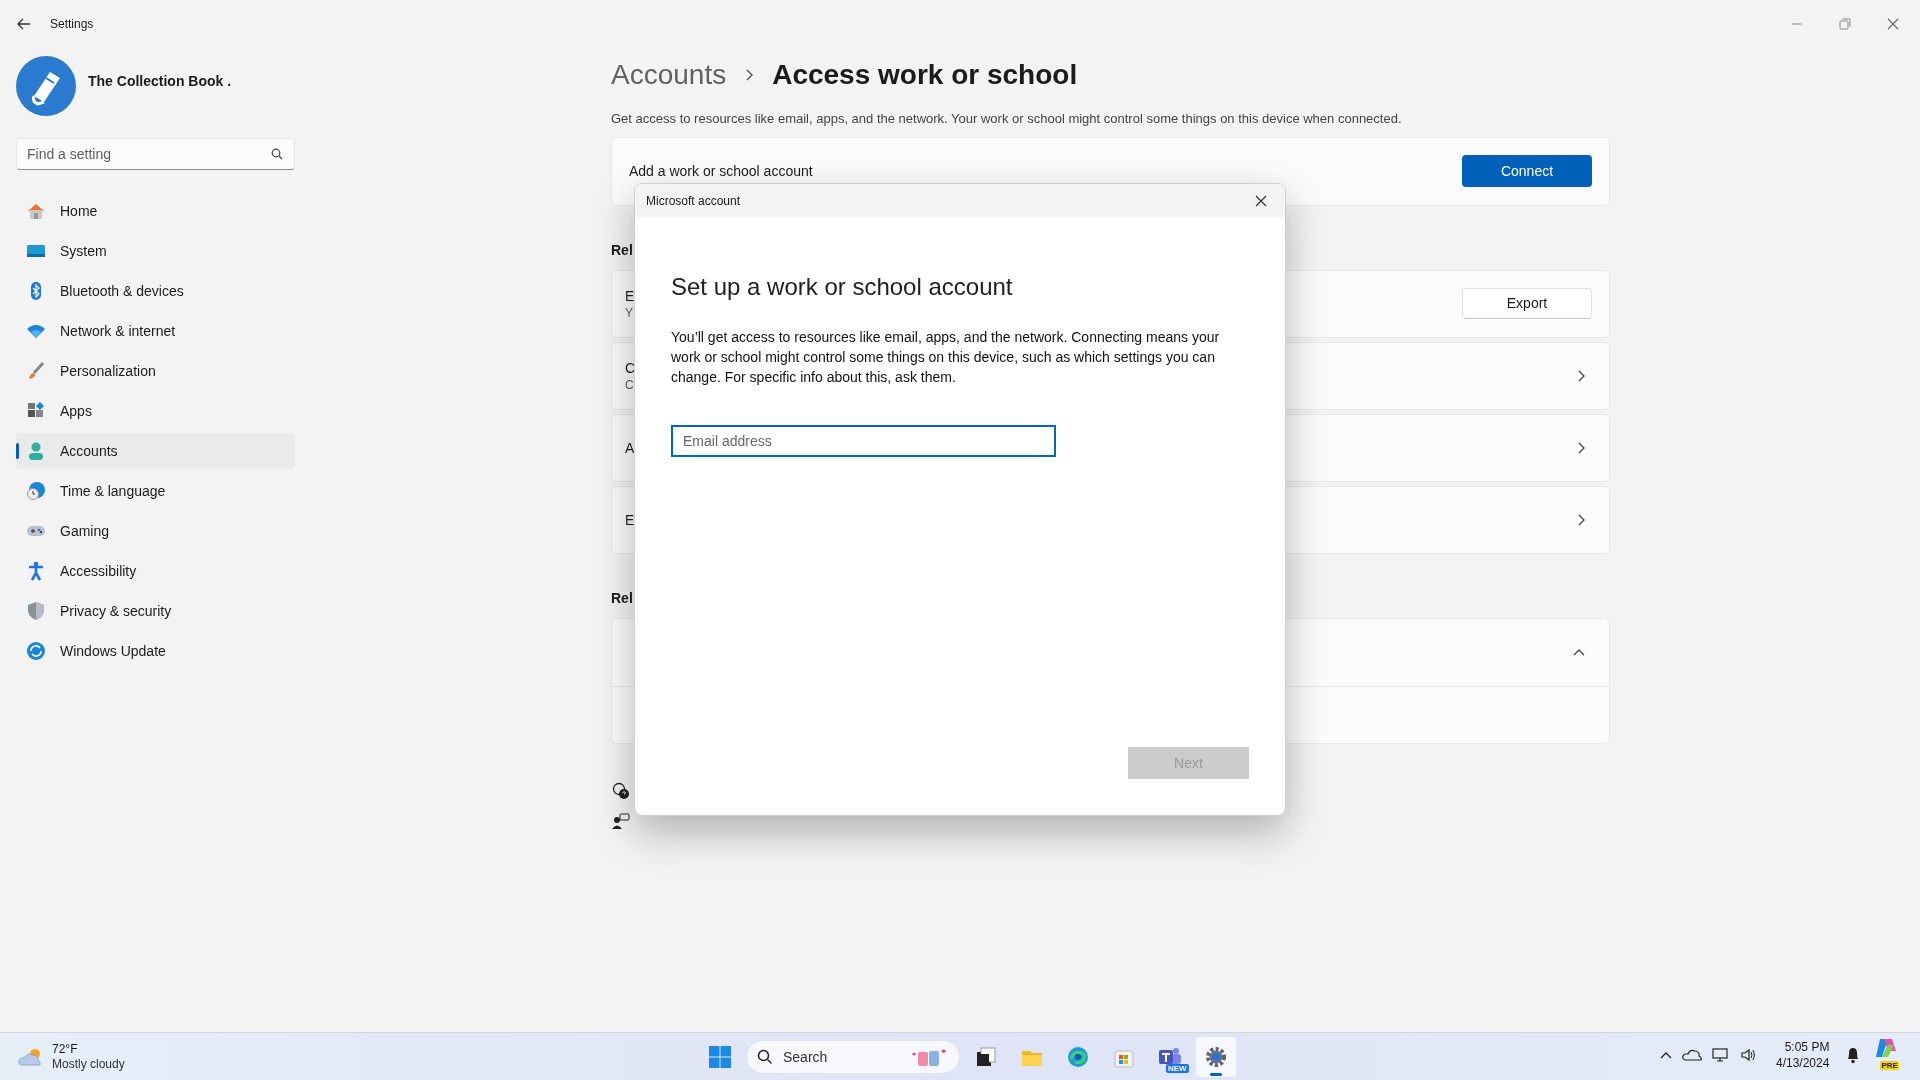 The height and width of the screenshot is (1080, 1920). Describe the element at coordinates (36, 491) in the screenshot. I see `globe-clock-icon` at that location.